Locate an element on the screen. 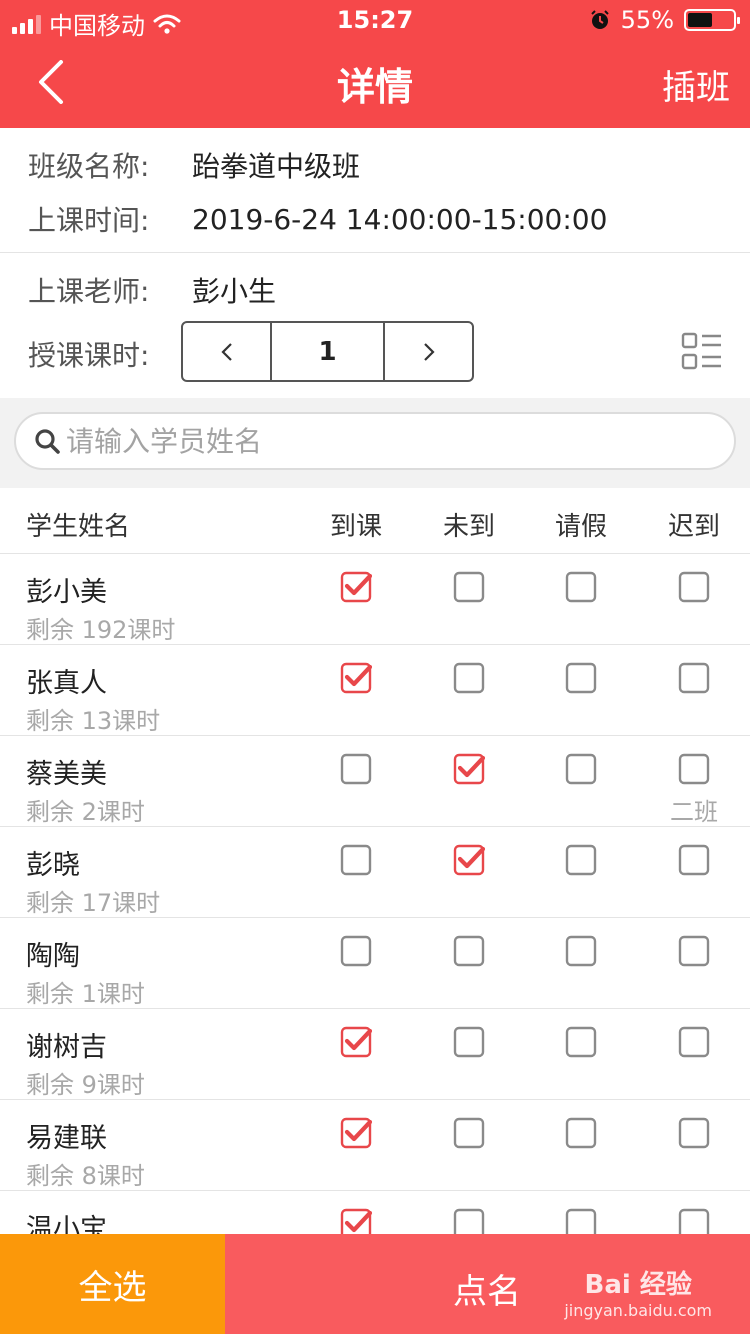 The height and width of the screenshot is (1334, 750). class-time-row: 上课时间: 2019-6-24 14:00:00-15:00:00 is located at coordinates (317, 219).